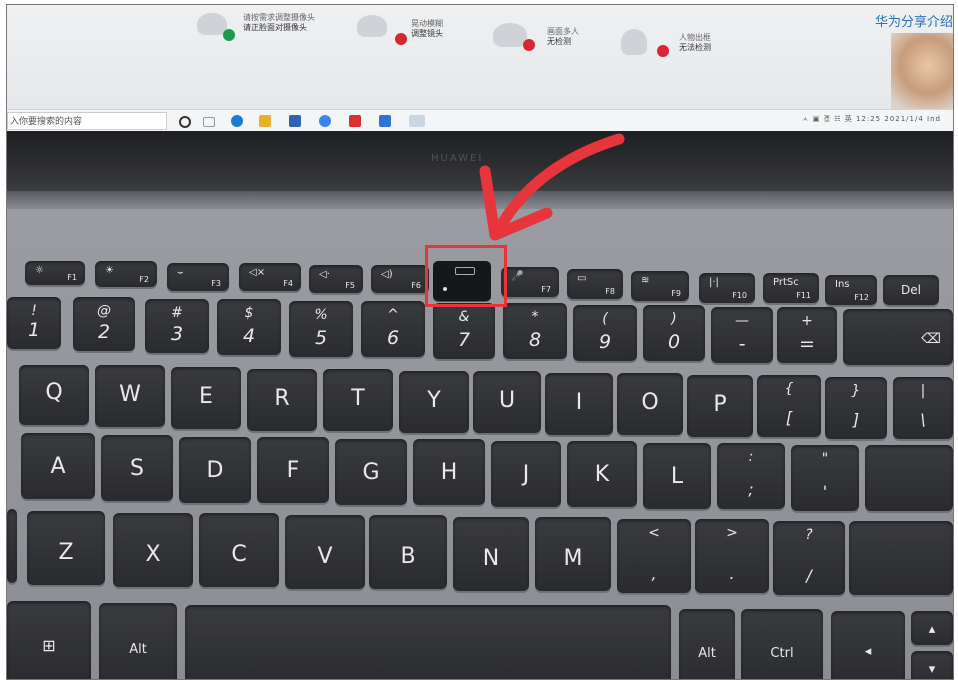  I want to click on key-f11-prtsc: PrtSc F11, so click(791, 288).